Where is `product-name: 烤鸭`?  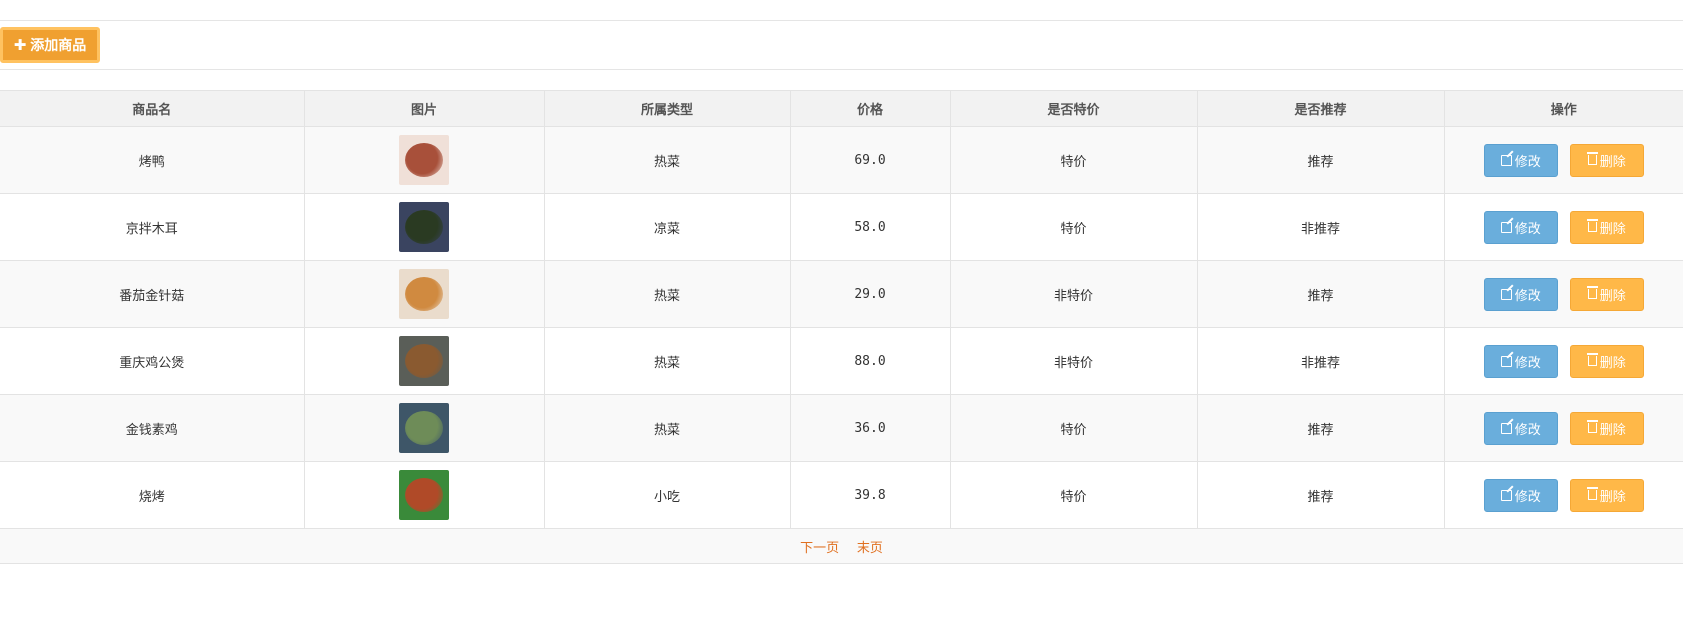
product-name: 烤鸭 is located at coordinates (151, 162).